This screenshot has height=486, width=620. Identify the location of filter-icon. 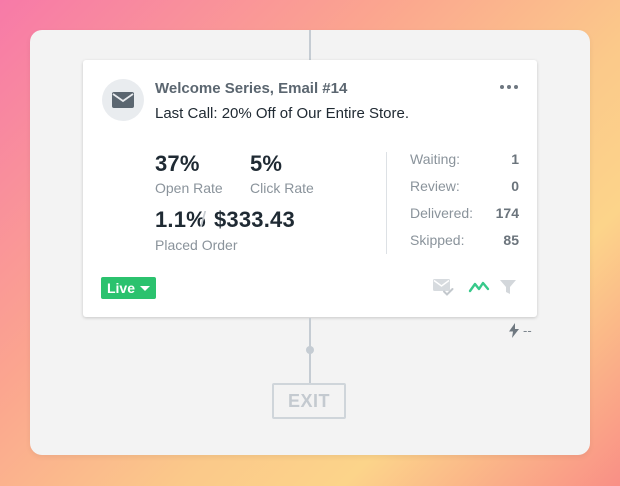
(508, 287).